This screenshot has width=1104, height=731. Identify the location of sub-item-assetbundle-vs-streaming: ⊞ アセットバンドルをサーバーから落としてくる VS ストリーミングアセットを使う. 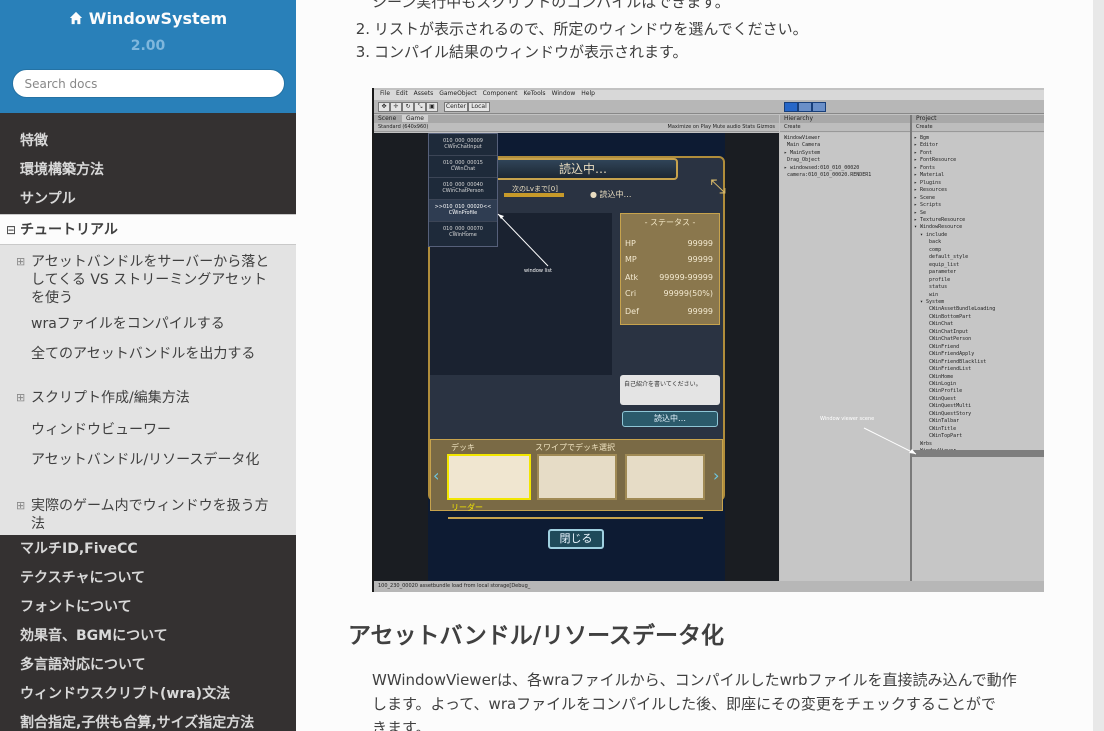
(148, 279).